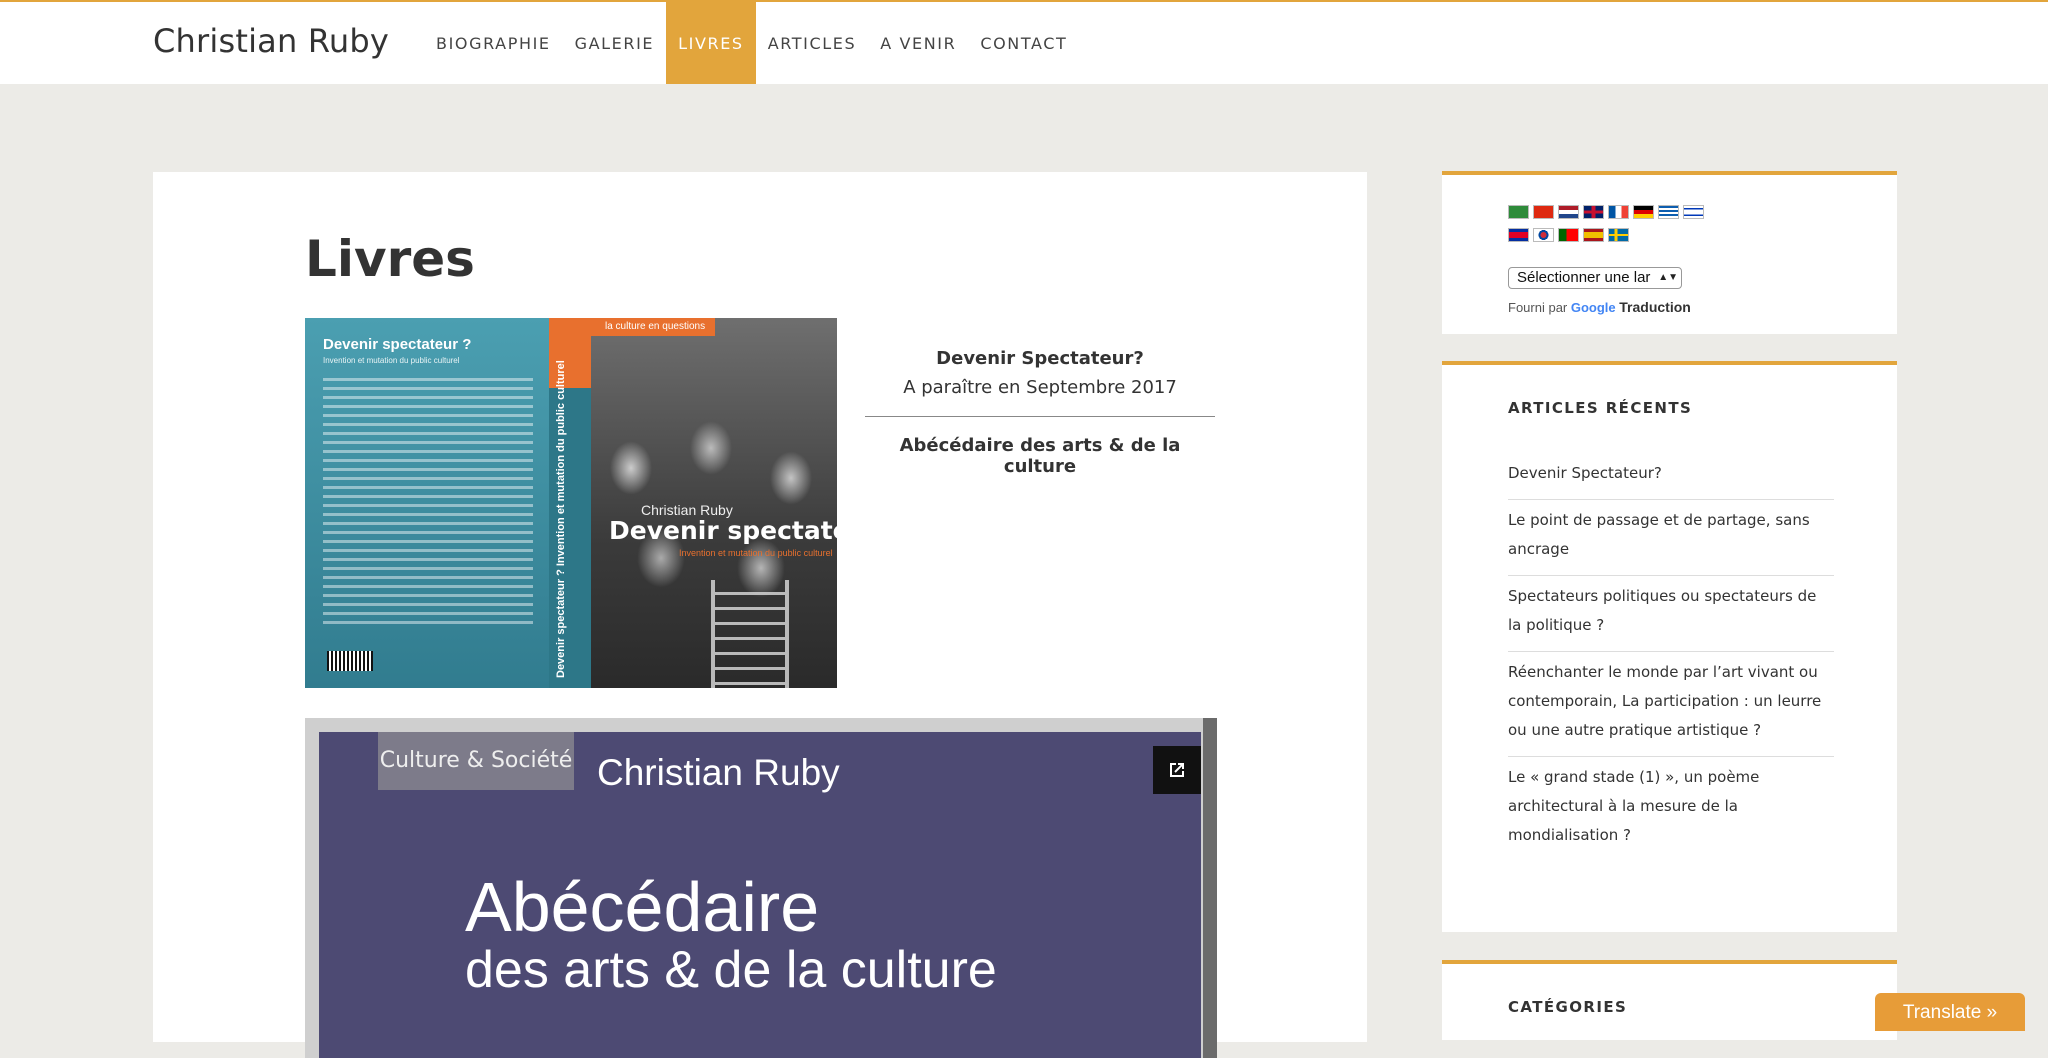 This screenshot has width=2048, height=1058. I want to click on translation-label: Traduction, so click(1655, 307).